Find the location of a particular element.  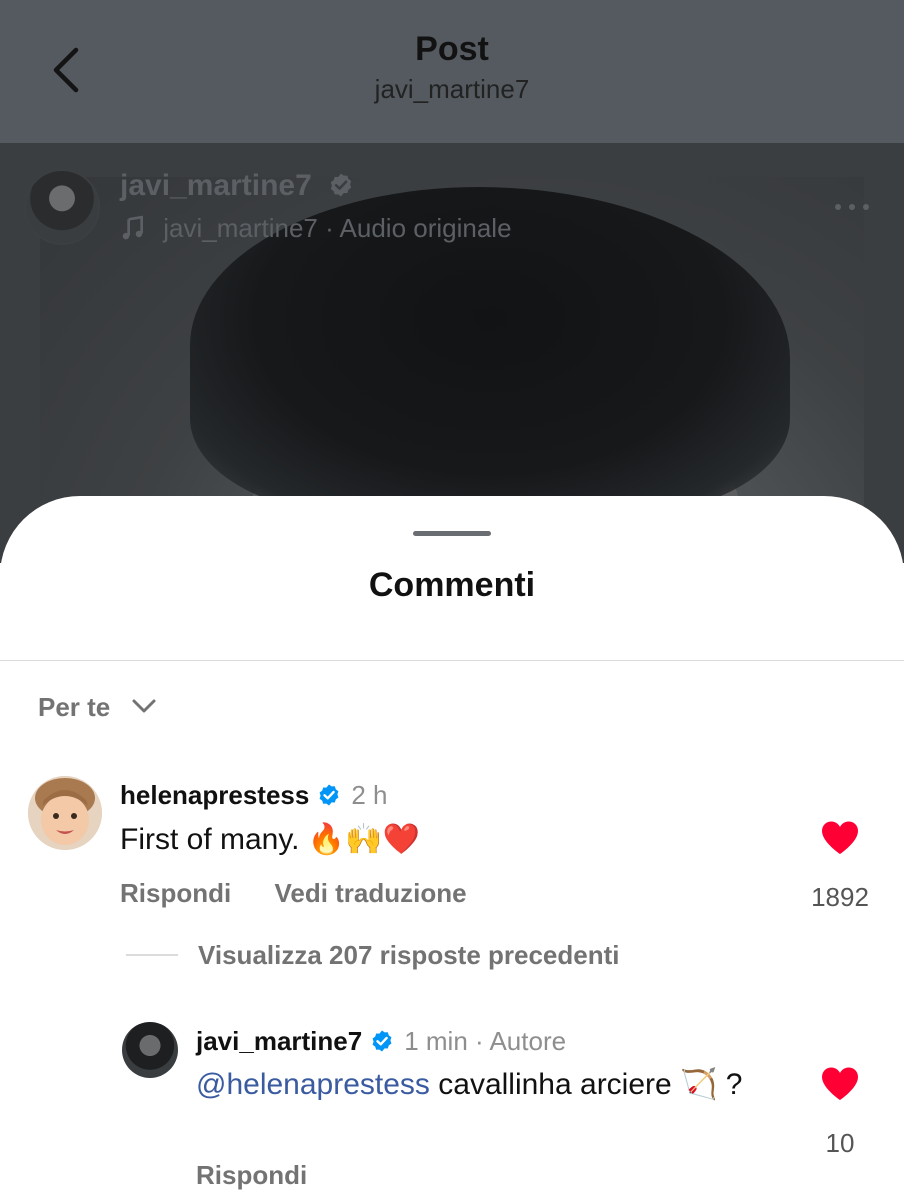

comments-title: Commenti is located at coordinates (452, 585).